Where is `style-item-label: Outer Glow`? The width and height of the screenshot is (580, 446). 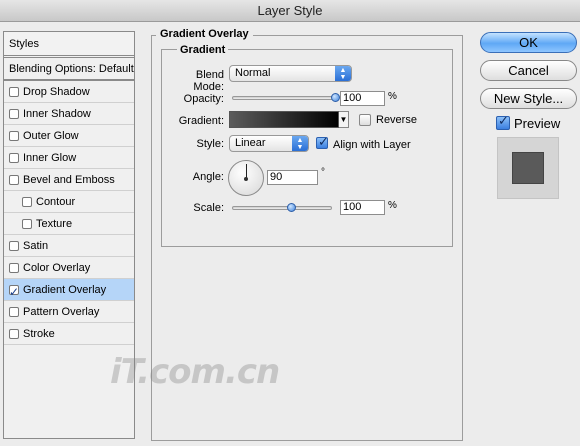
style-item-label: Outer Glow is located at coordinates (51, 135).